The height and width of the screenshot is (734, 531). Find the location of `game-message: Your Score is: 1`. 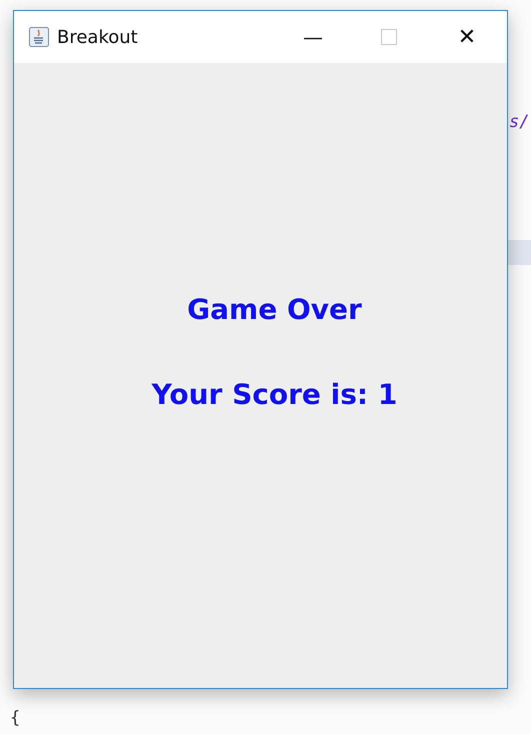

game-message: Your Score is: 1 is located at coordinates (275, 394).